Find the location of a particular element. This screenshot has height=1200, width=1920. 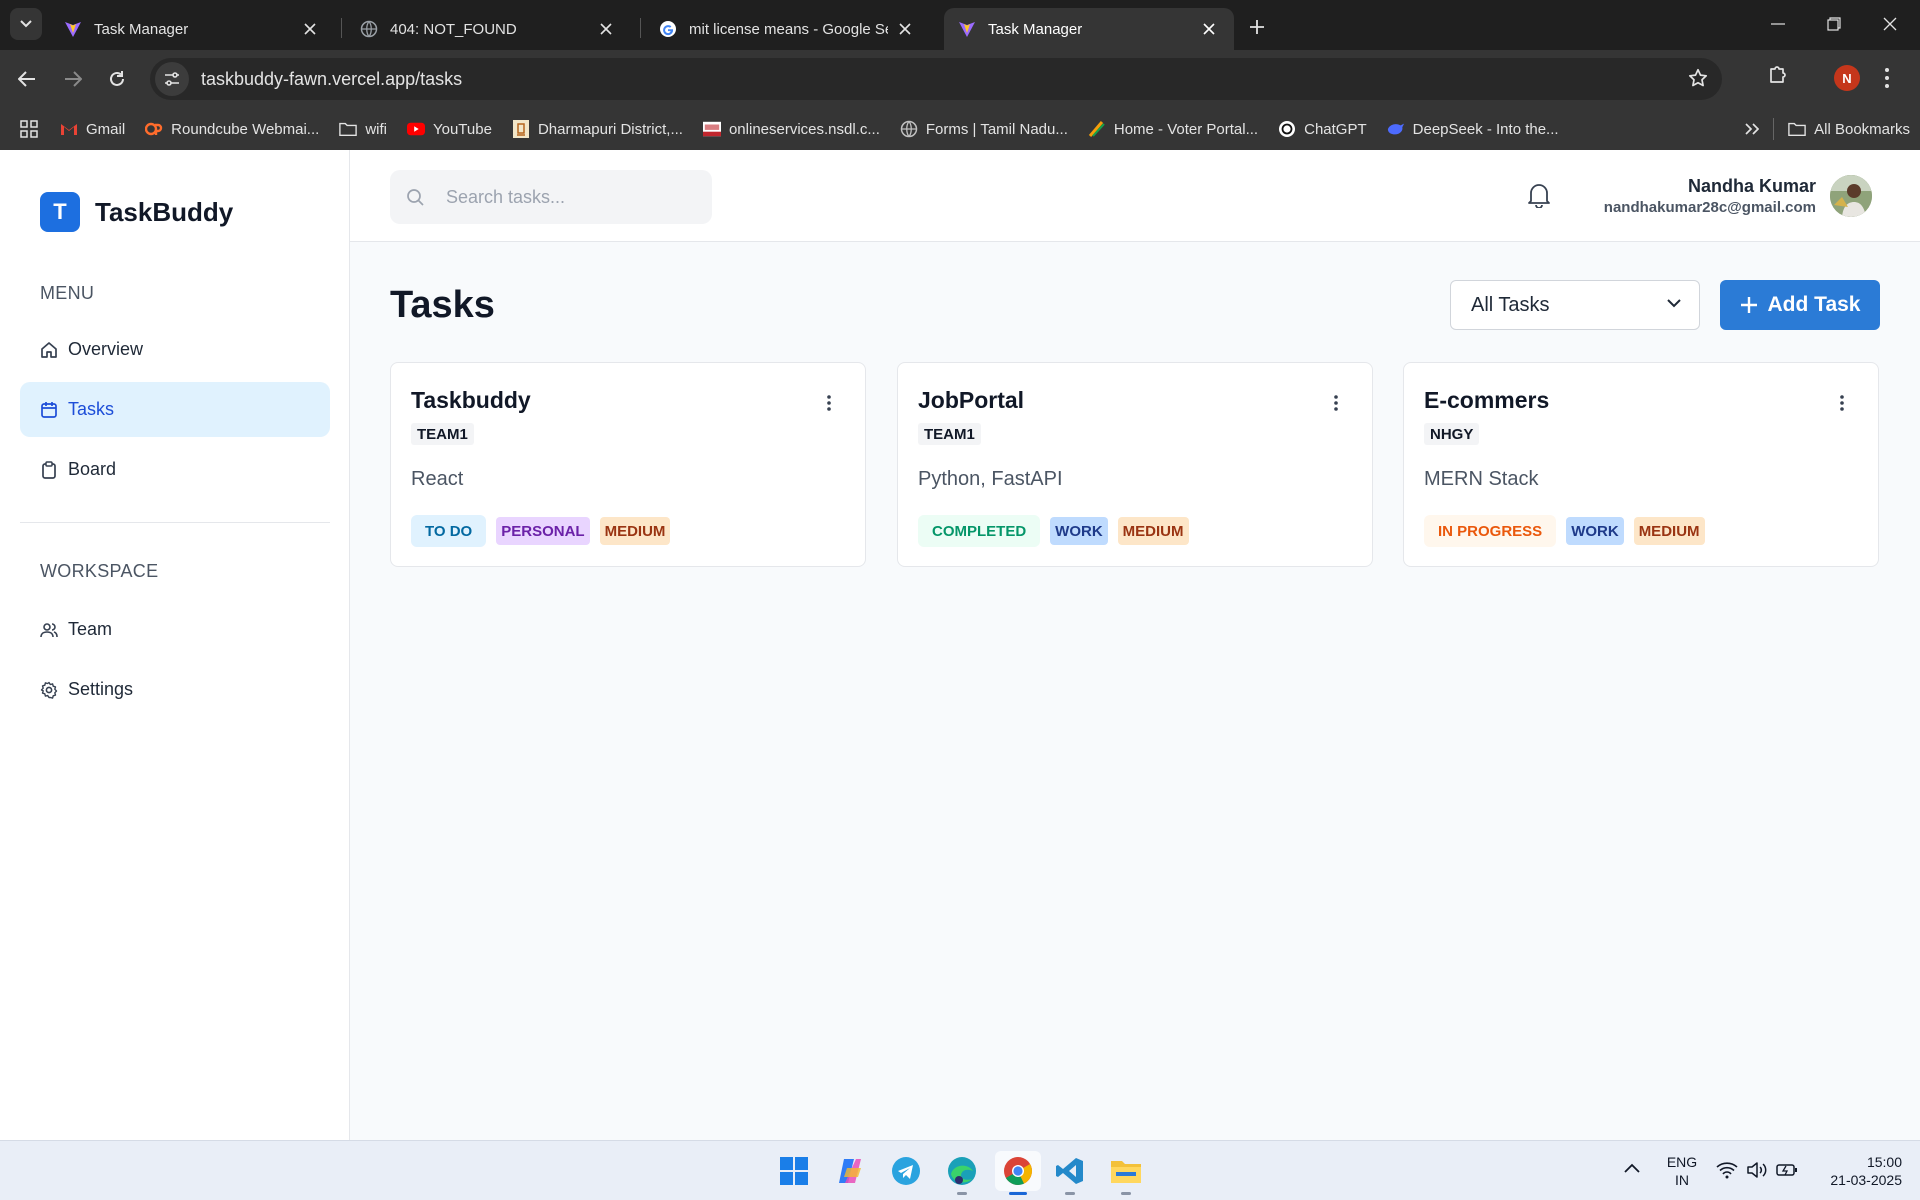

user-info: Nandha Kumar nandhakumar28c@gmail.com is located at coordinates (1710, 196).